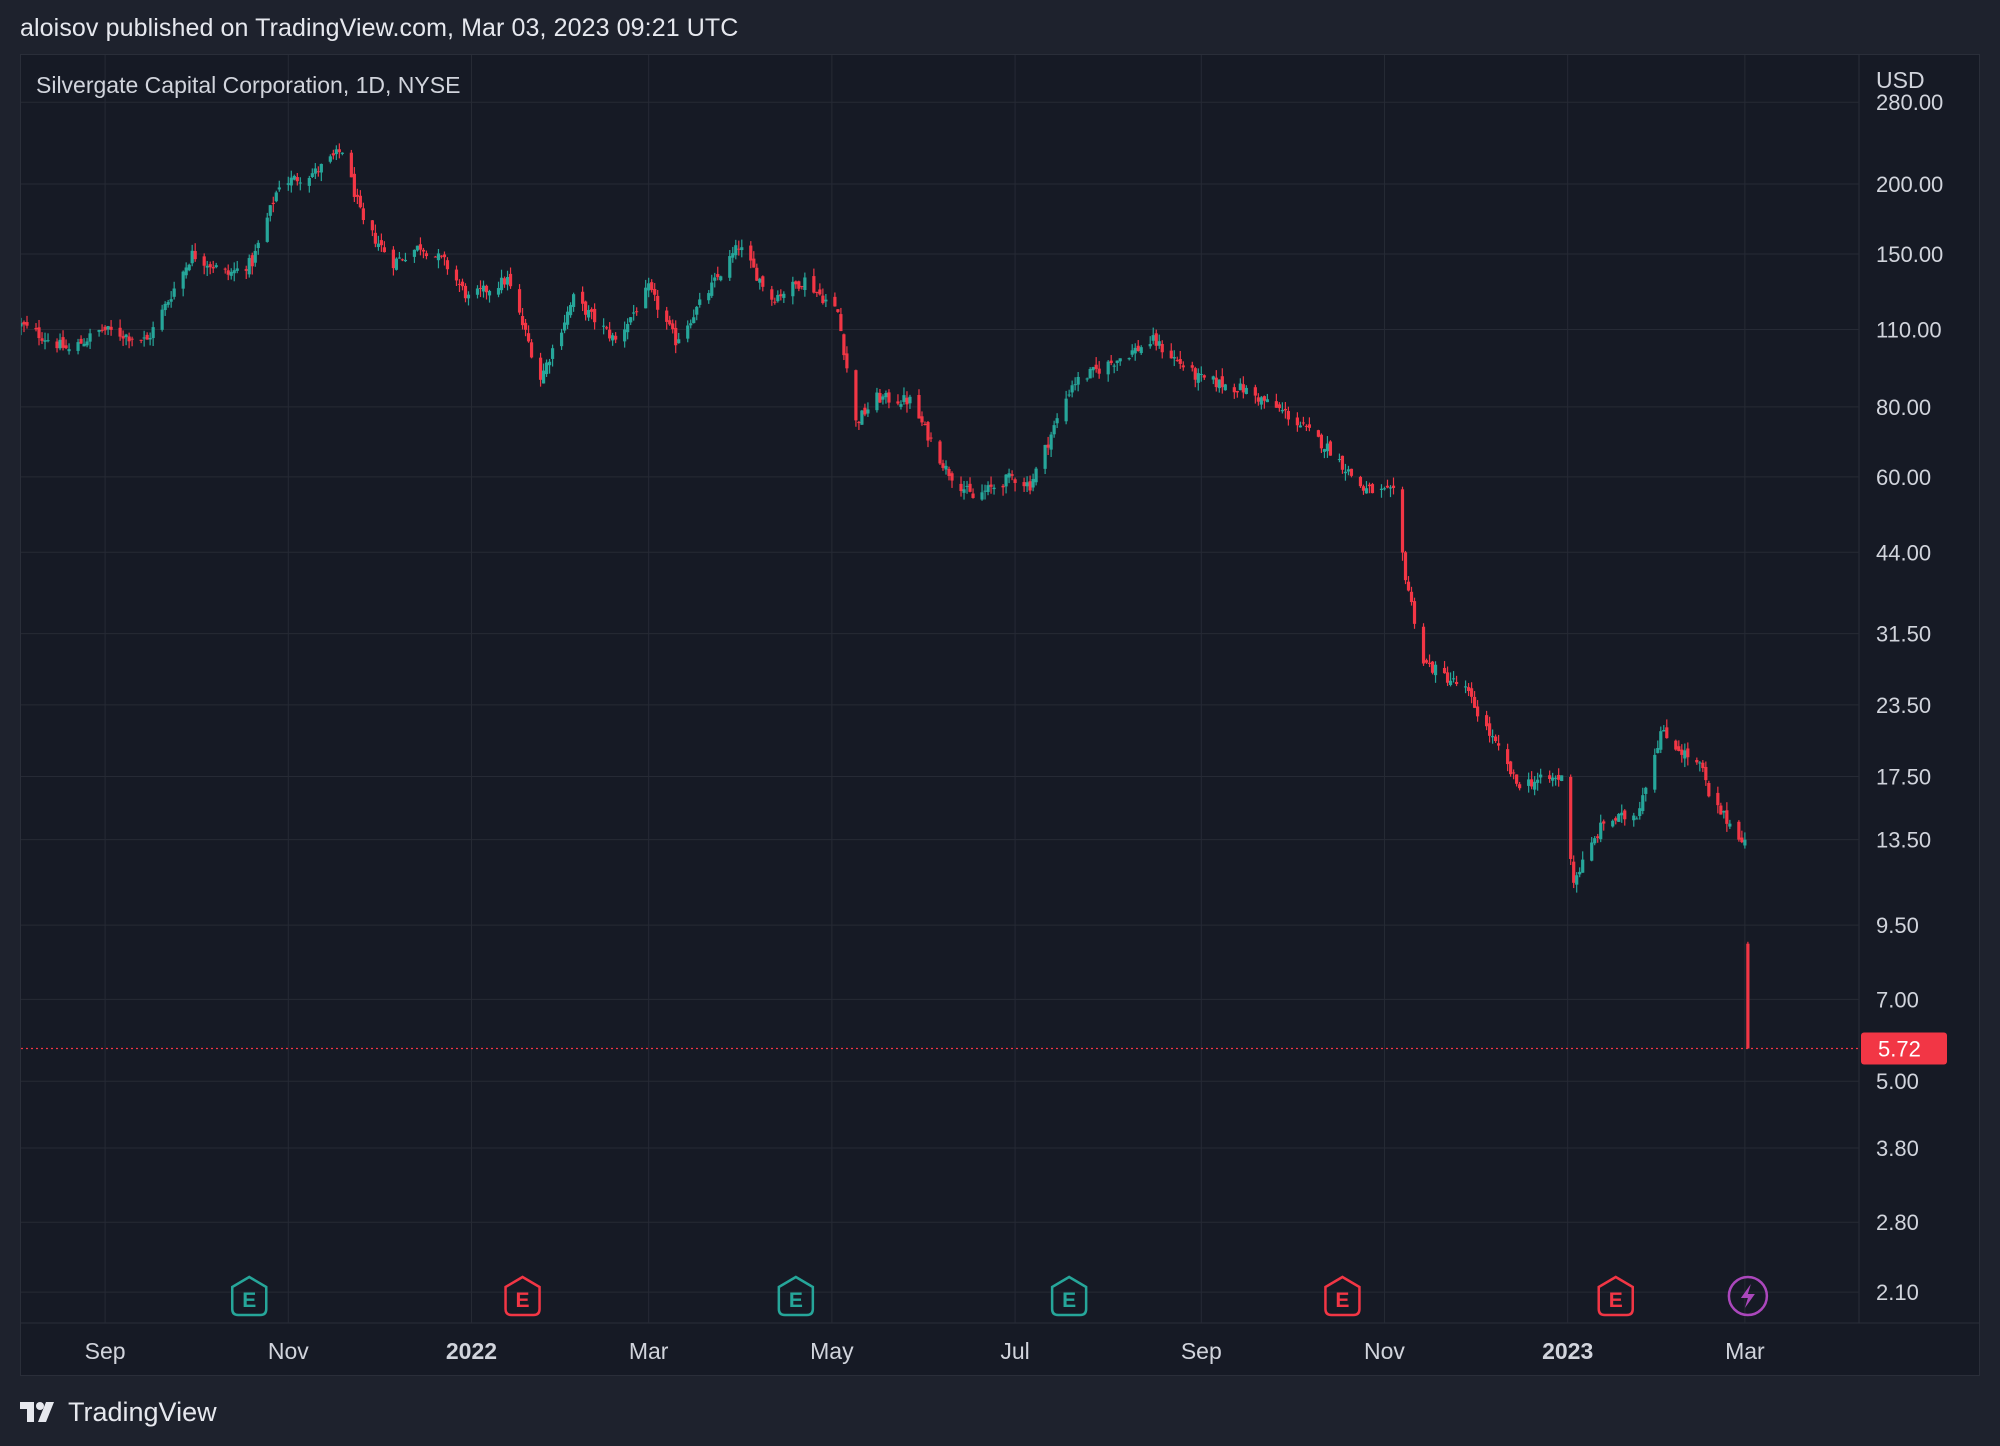 Image resolution: width=2000 pixels, height=1446 pixels. What do you see at coordinates (925, 1351) in the screenshot?
I see `time-axis: Sep Nov 2022 Mar May Jul Sep Nov 2023 Mar` at bounding box center [925, 1351].